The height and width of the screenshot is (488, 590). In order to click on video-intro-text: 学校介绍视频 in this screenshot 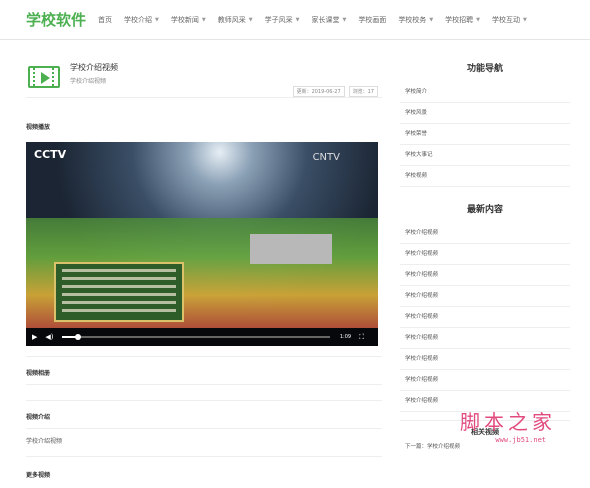, I will do `click(44, 441)`.